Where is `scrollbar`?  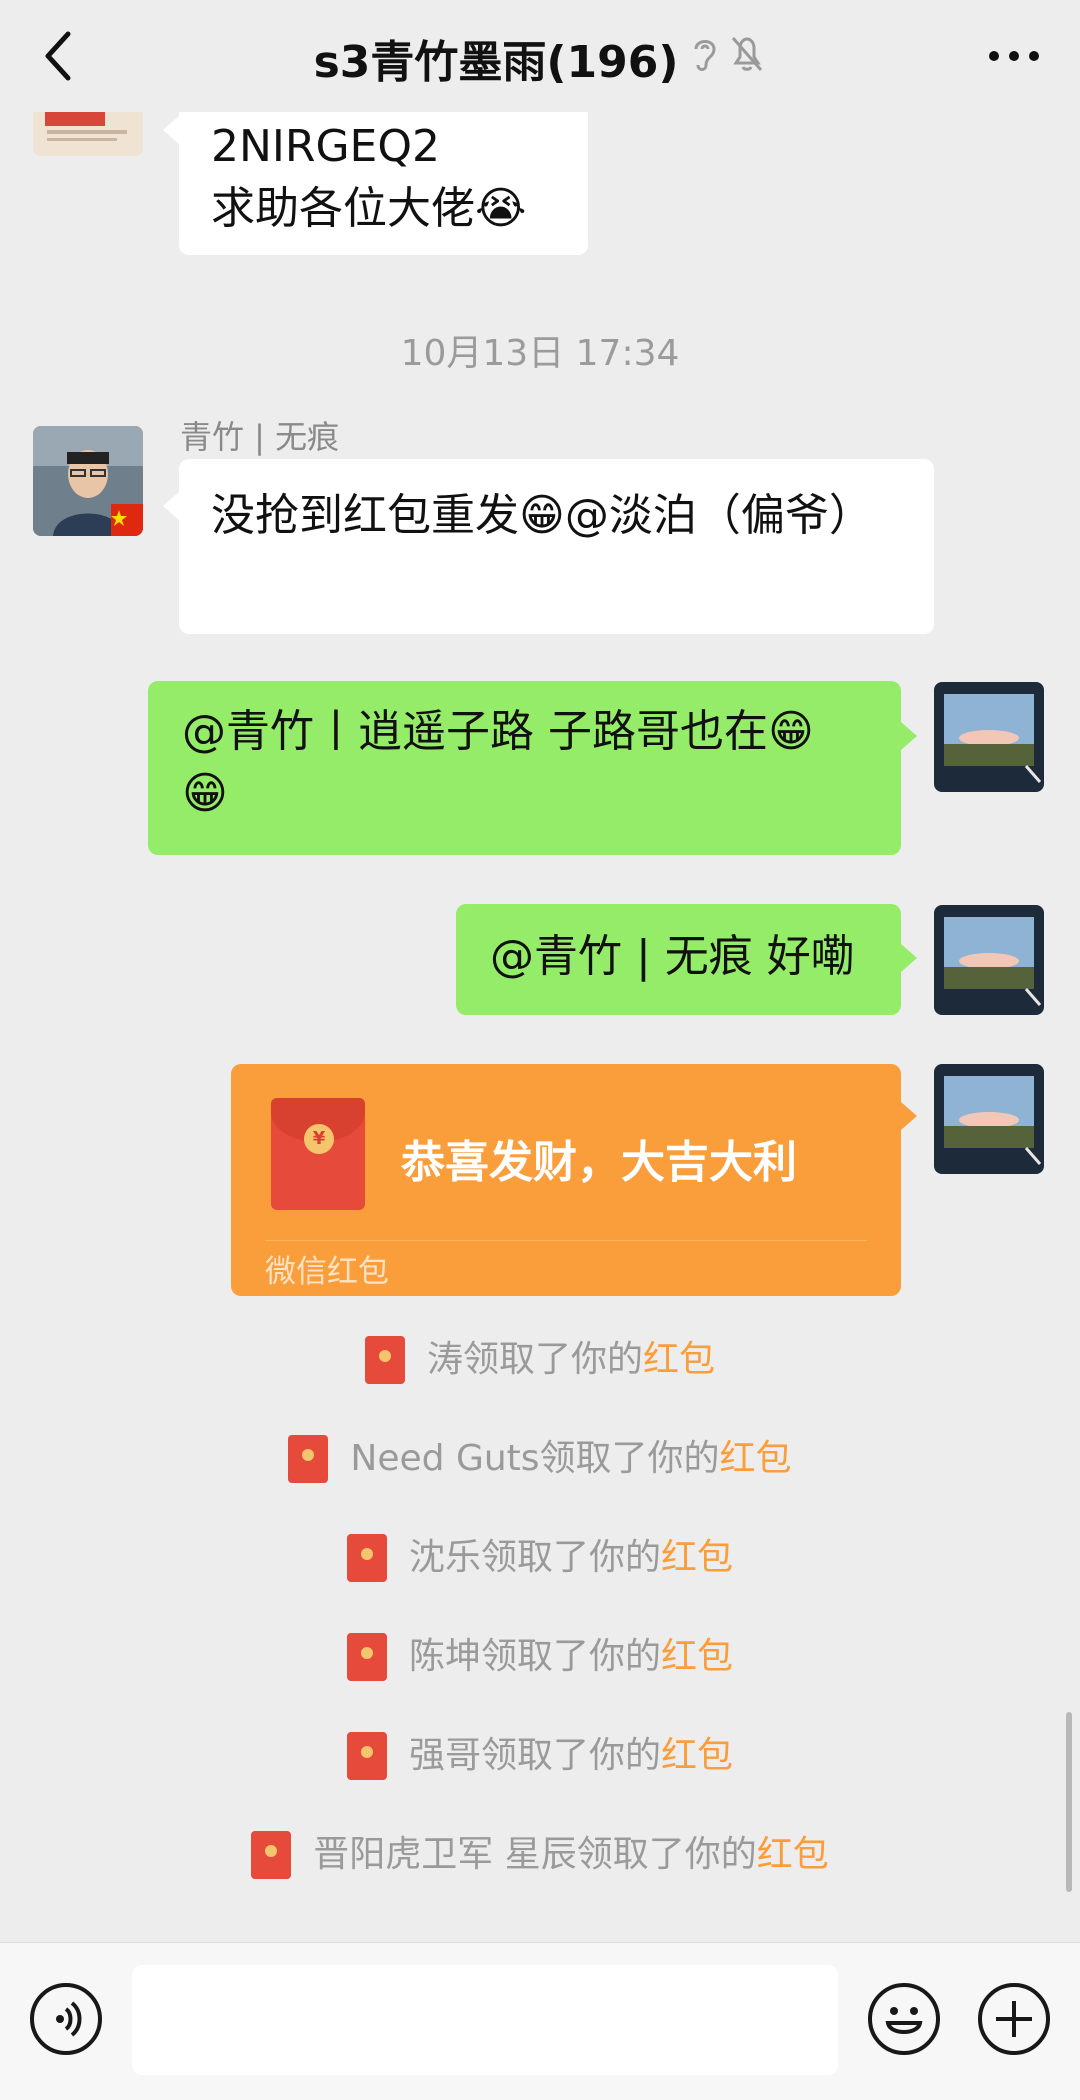
scrollbar is located at coordinates (1069, 1802).